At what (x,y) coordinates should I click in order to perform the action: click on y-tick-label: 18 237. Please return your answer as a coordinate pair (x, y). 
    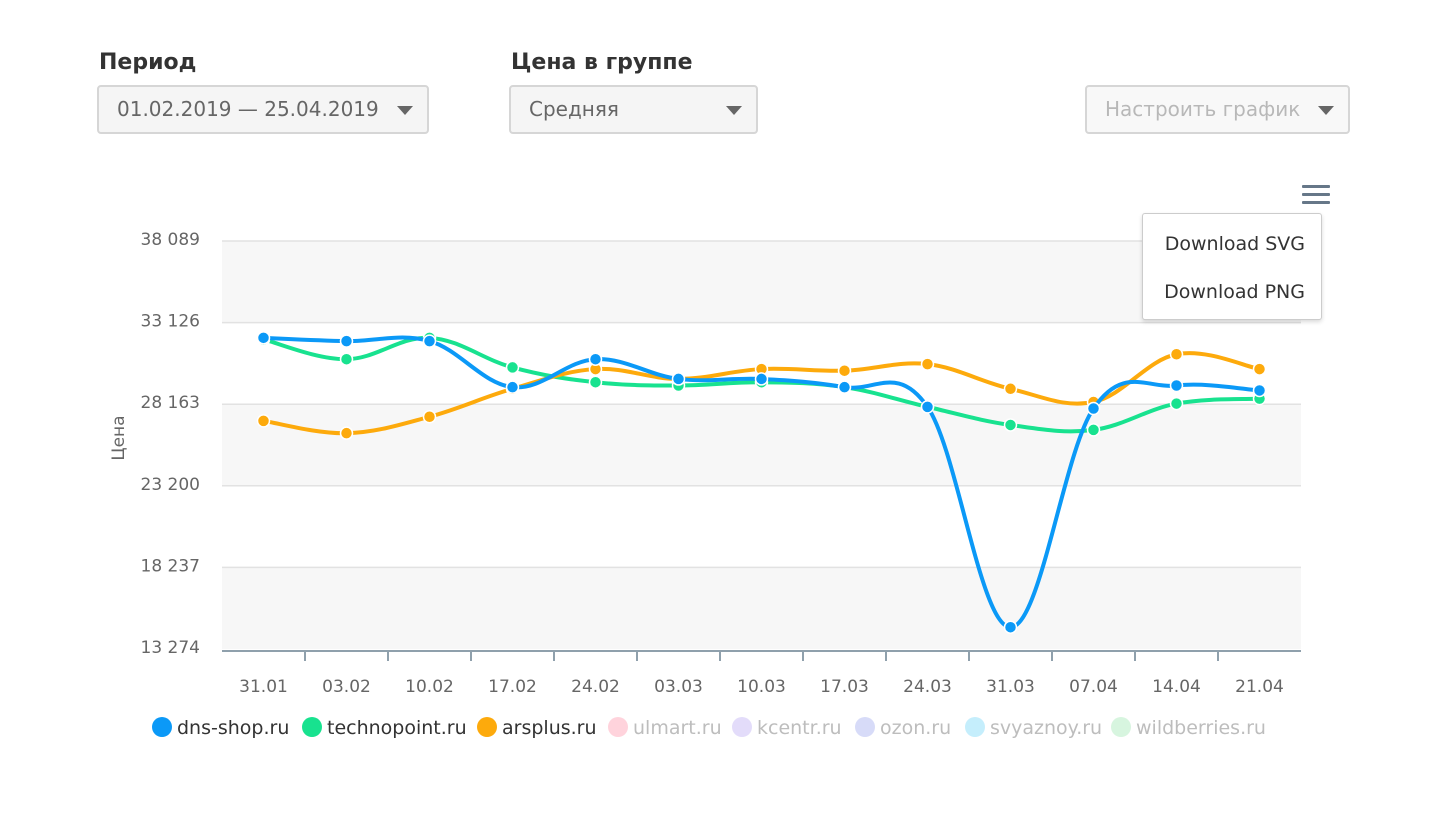
    Looking at the image, I should click on (170, 566).